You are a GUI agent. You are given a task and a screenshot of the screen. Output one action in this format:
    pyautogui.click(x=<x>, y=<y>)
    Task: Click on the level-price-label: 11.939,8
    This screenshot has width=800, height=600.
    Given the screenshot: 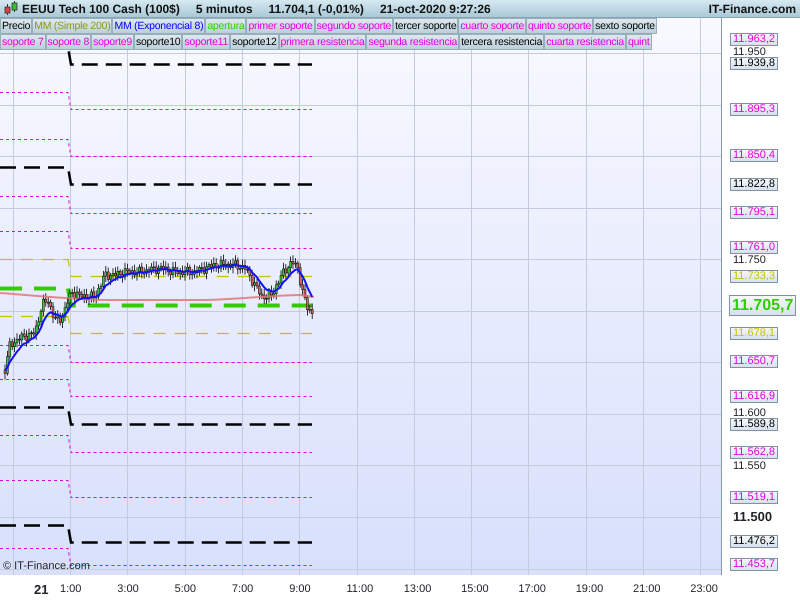 What is the action you would take?
    pyautogui.click(x=754, y=63)
    